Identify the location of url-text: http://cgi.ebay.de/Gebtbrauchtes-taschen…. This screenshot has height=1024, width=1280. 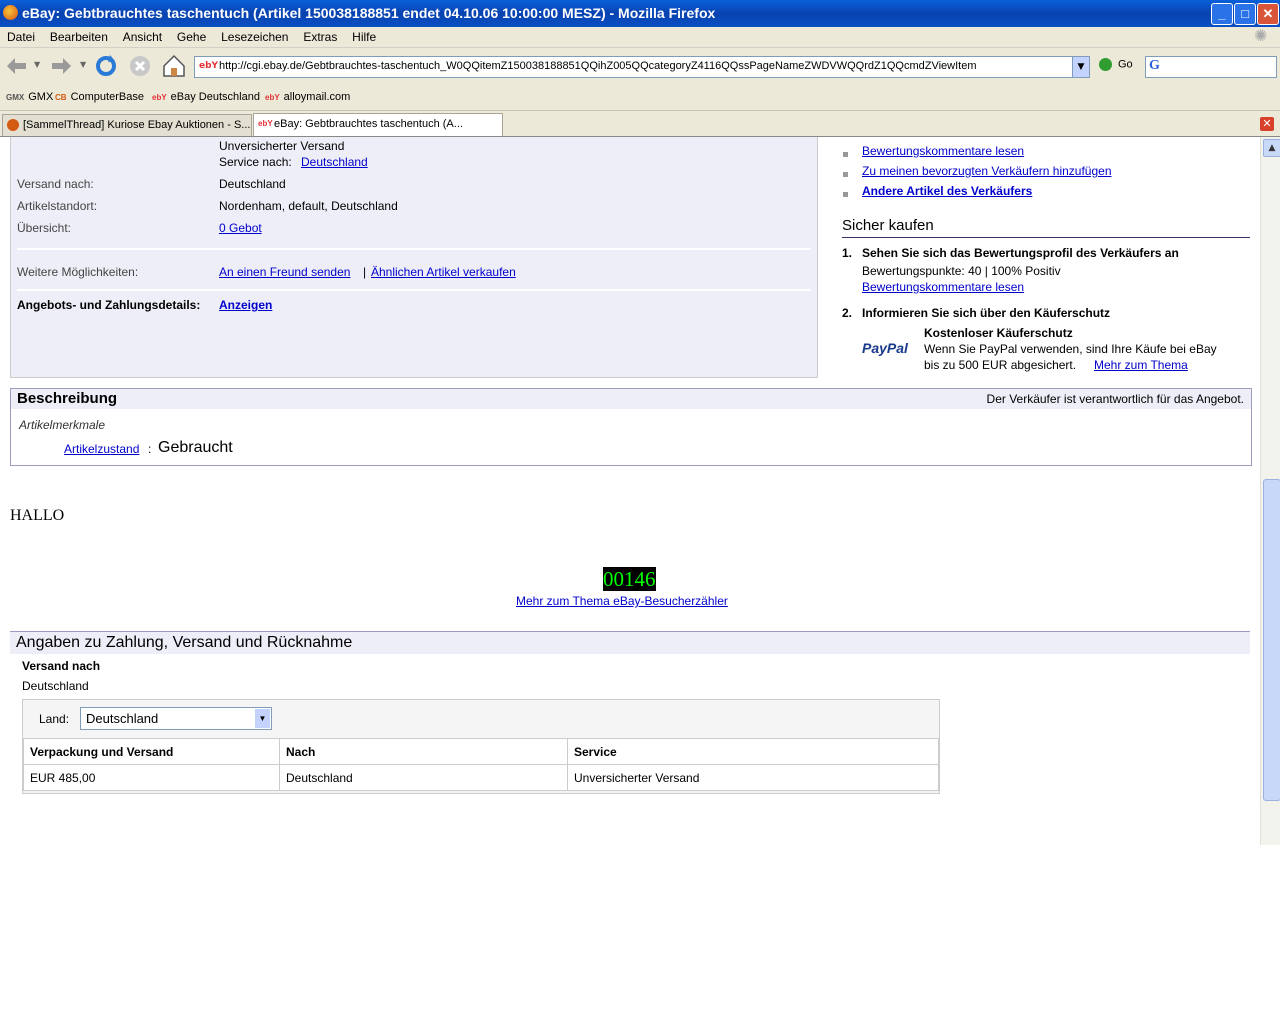
(598, 66).